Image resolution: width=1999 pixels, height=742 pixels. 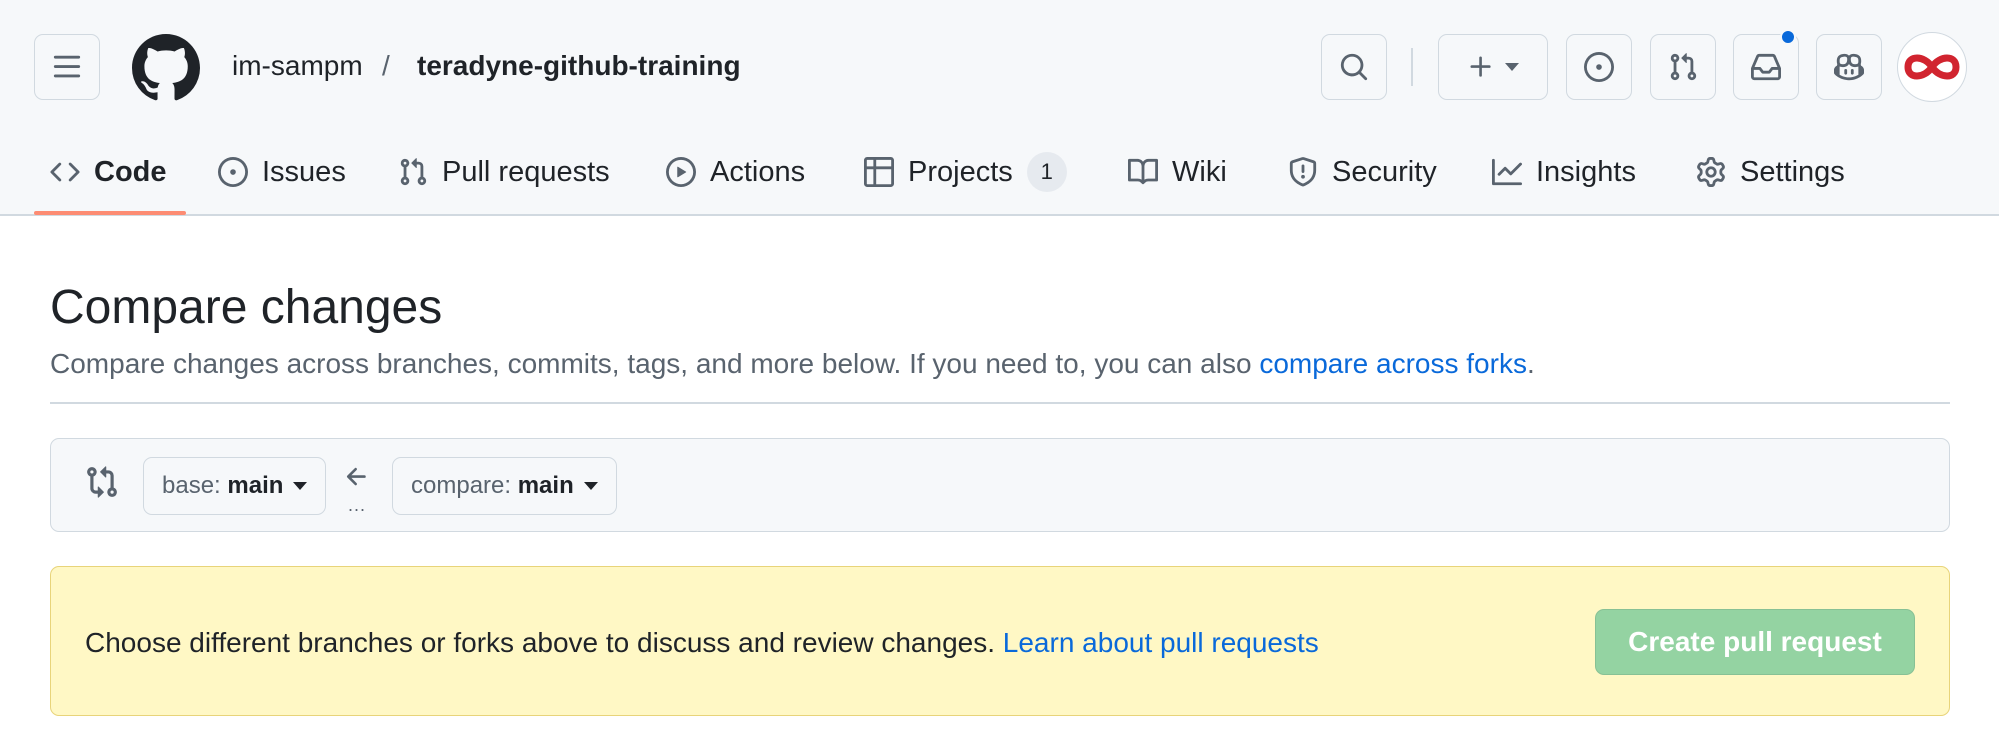 What do you see at coordinates (579, 66) in the screenshot?
I see `breadcrumb-repo: teradyne-github-training` at bounding box center [579, 66].